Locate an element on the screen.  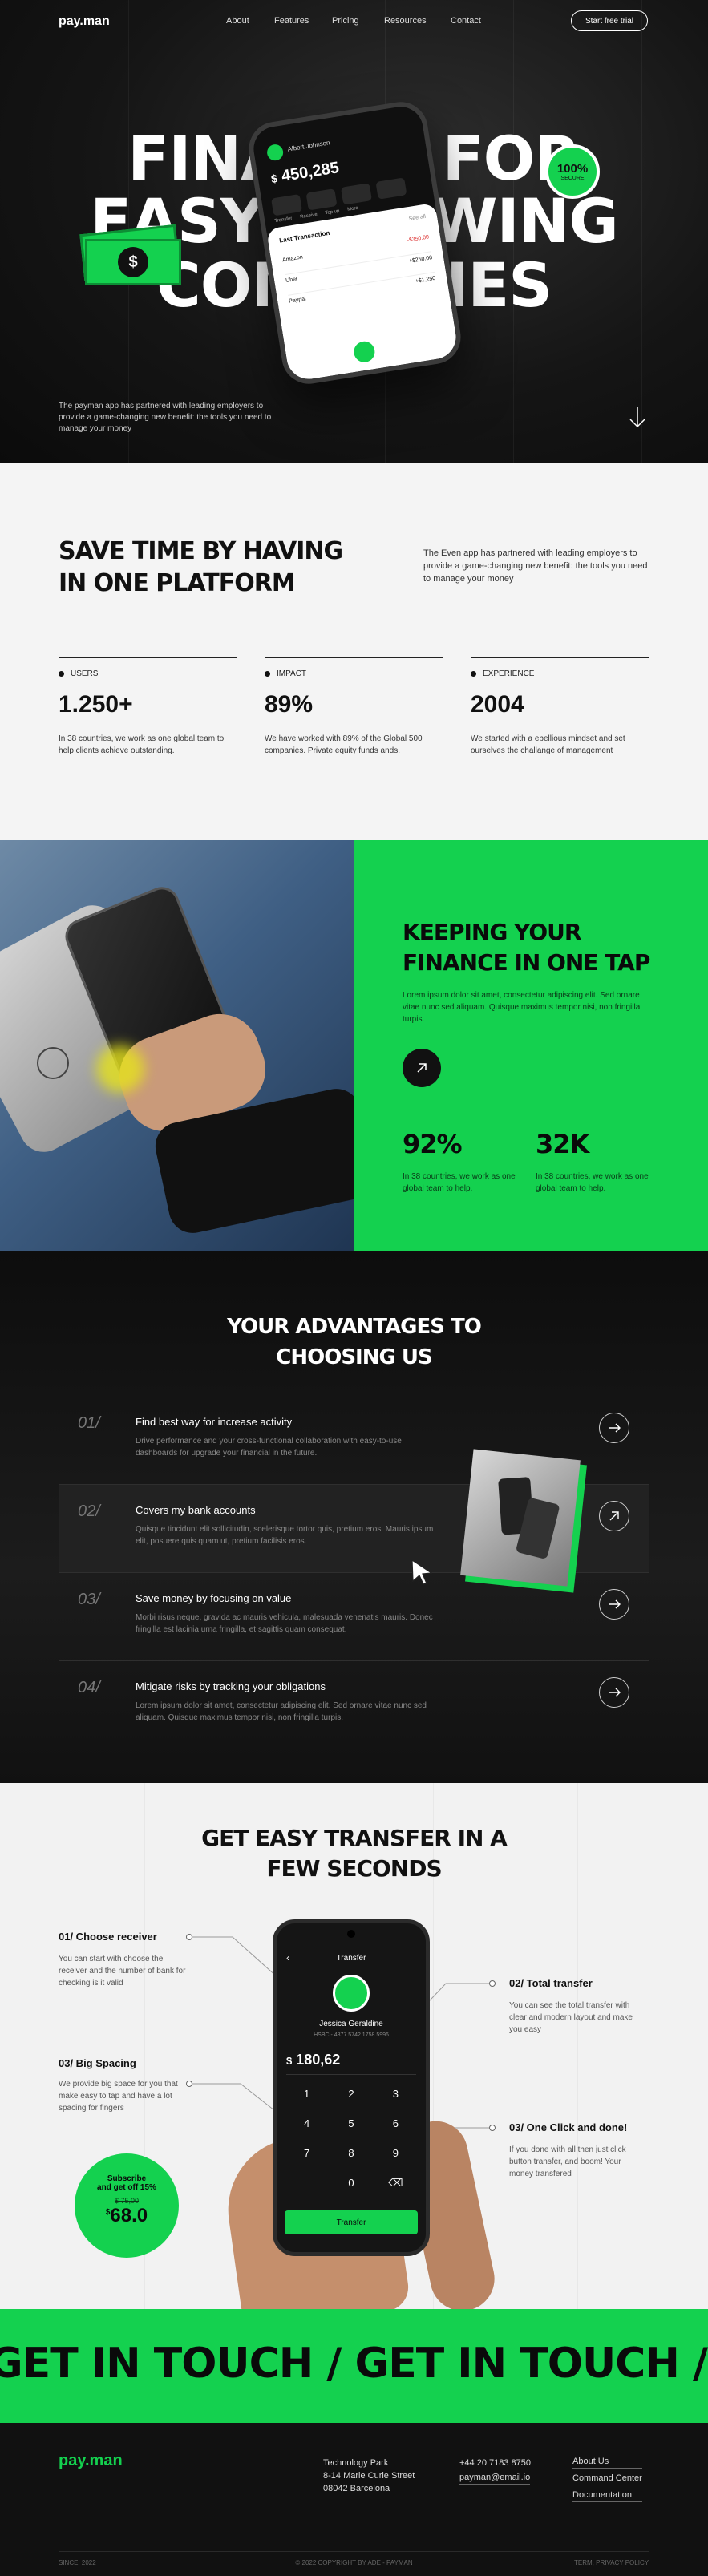
action-label: Transfer is located at coordinates (284, 220).